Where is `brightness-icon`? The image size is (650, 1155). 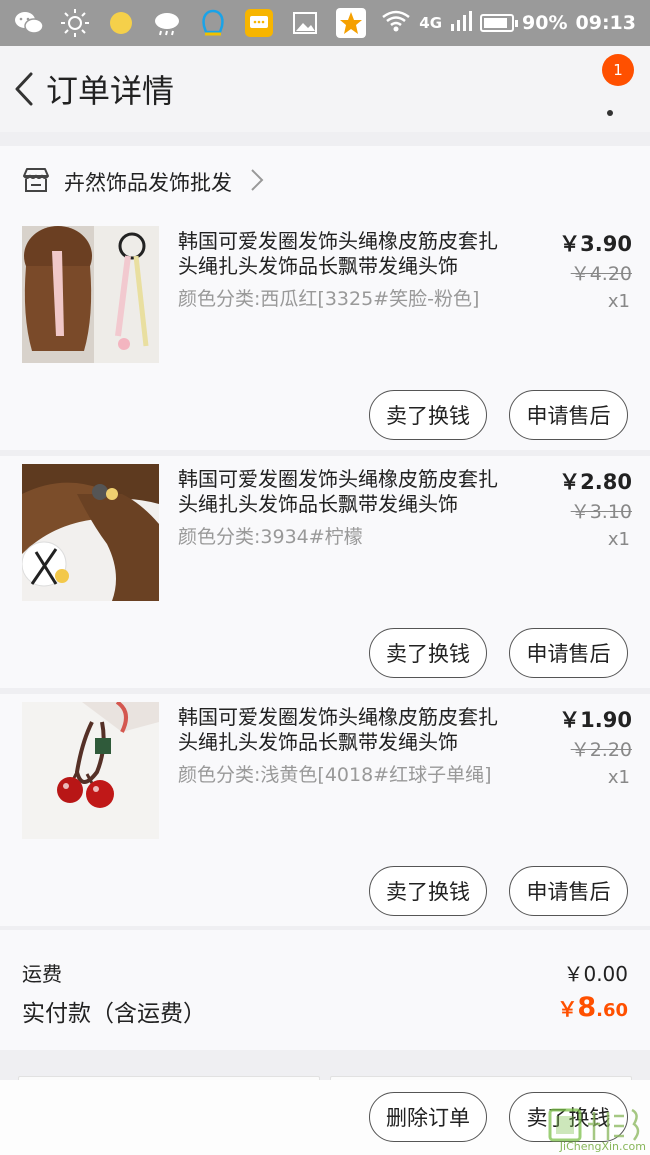
brightness-icon is located at coordinates (75, 23).